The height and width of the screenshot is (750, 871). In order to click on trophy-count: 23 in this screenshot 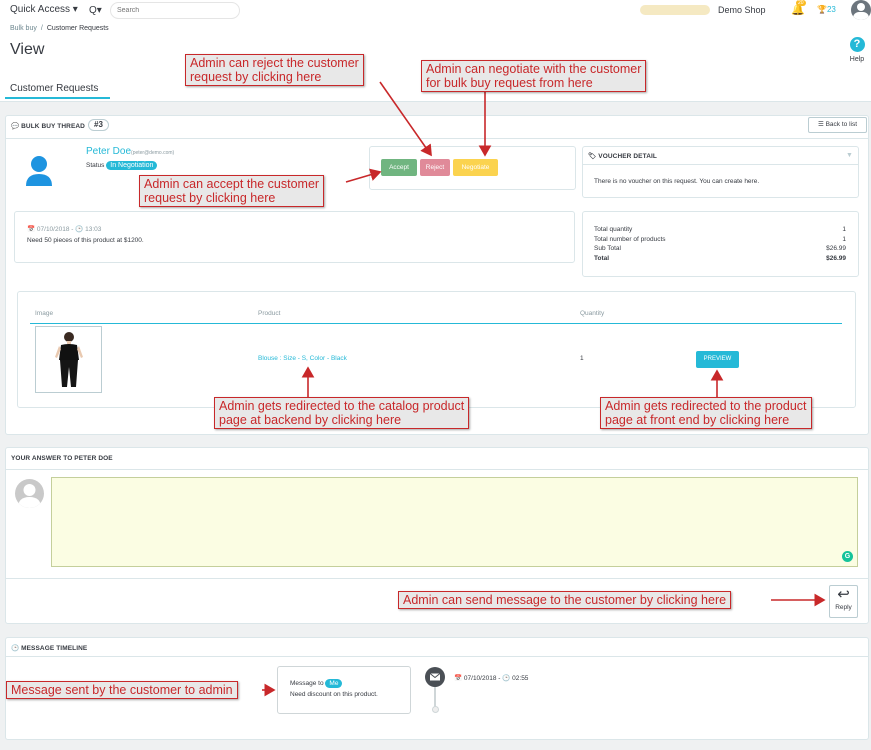, I will do `click(831, 9)`.